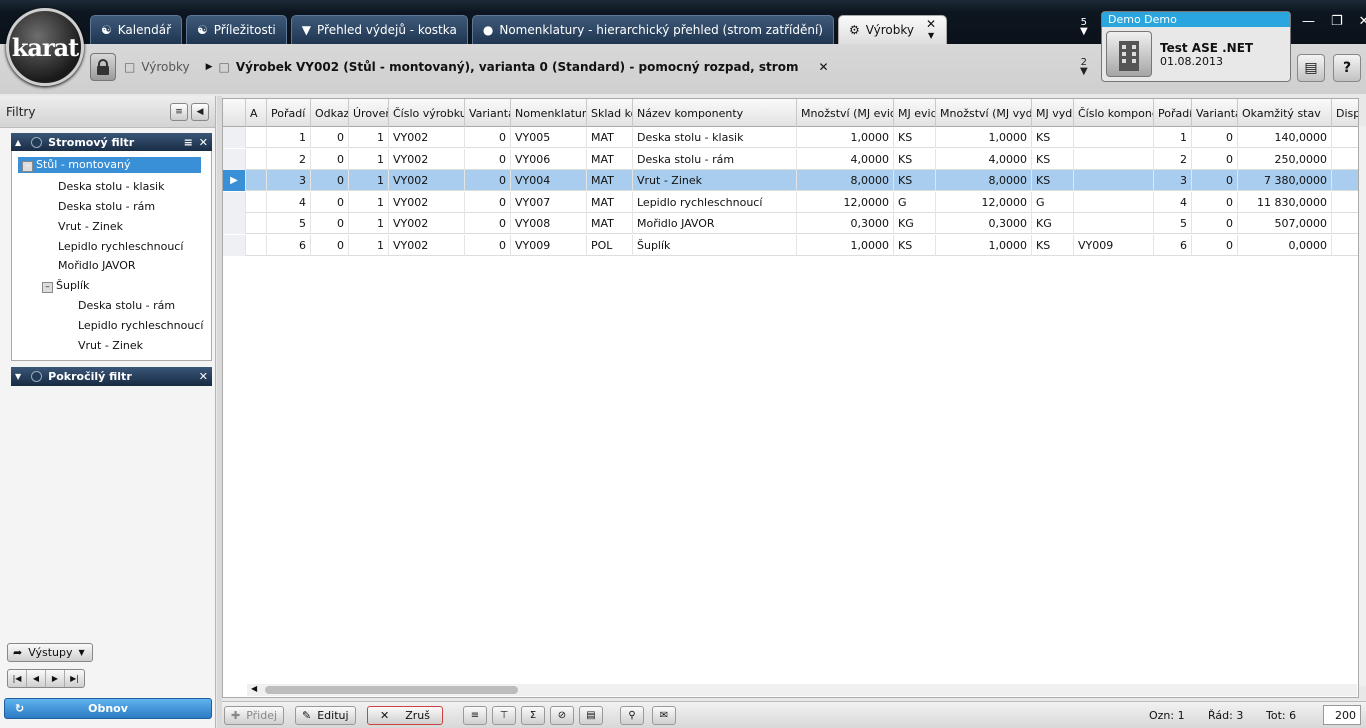  I want to click on horizontal-scrollbar: ◀ ▶, so click(802, 690).